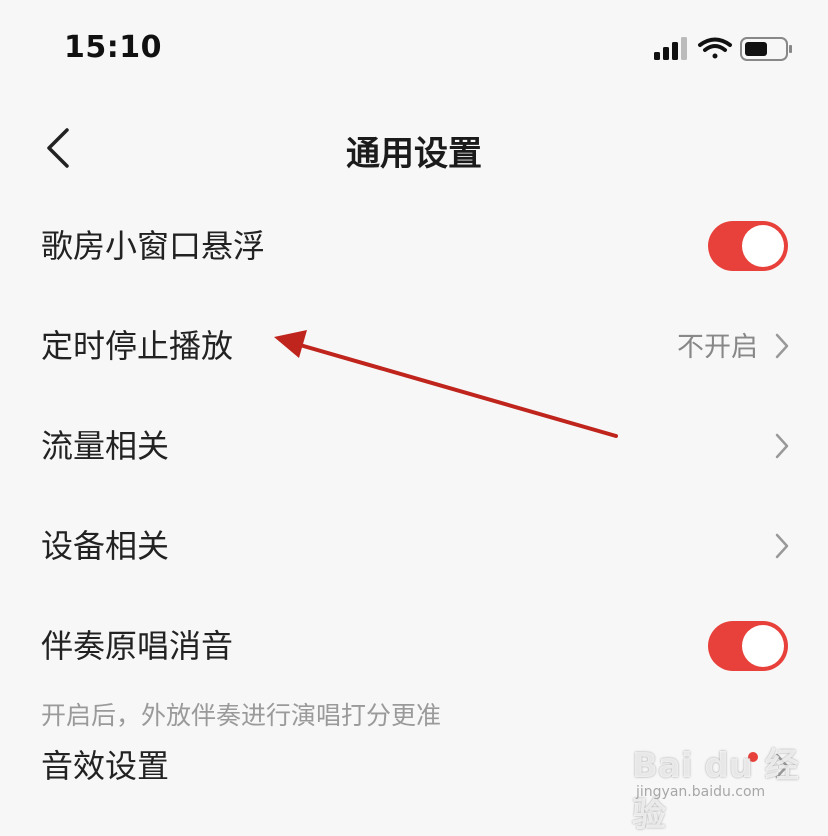 The width and height of the screenshot is (828, 836). I want to click on watermark-url: jingyan.baidu.com, so click(701, 792).